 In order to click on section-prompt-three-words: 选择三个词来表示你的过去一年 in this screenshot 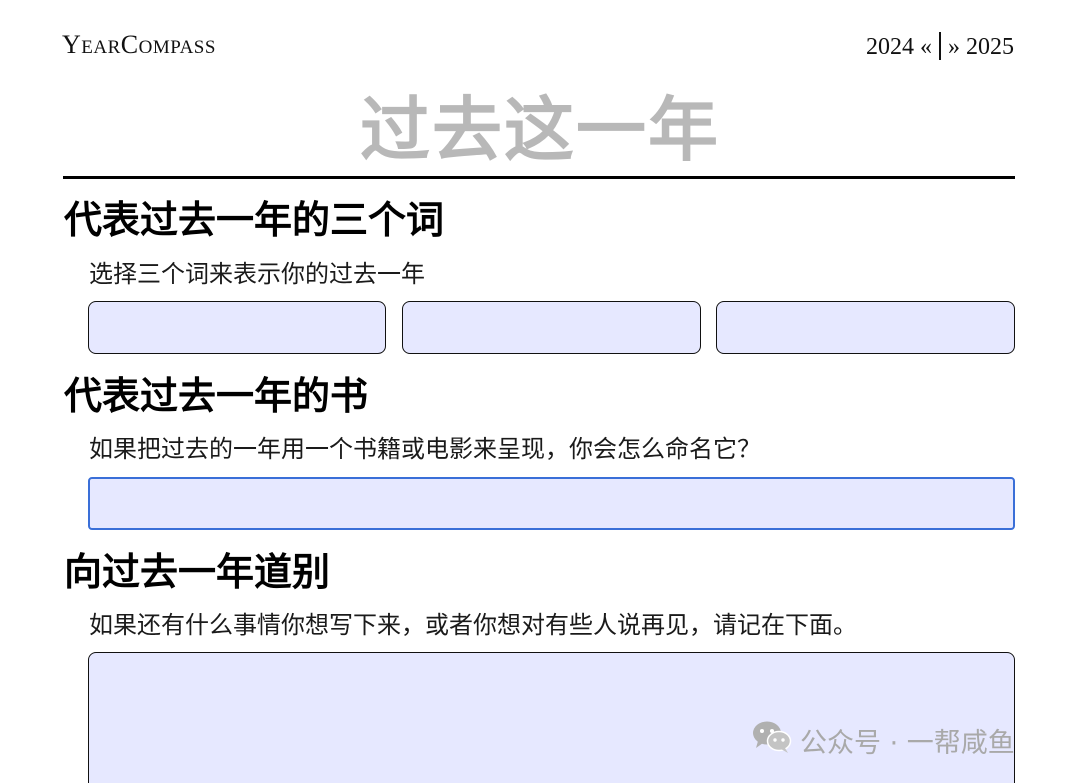, I will do `click(257, 274)`.